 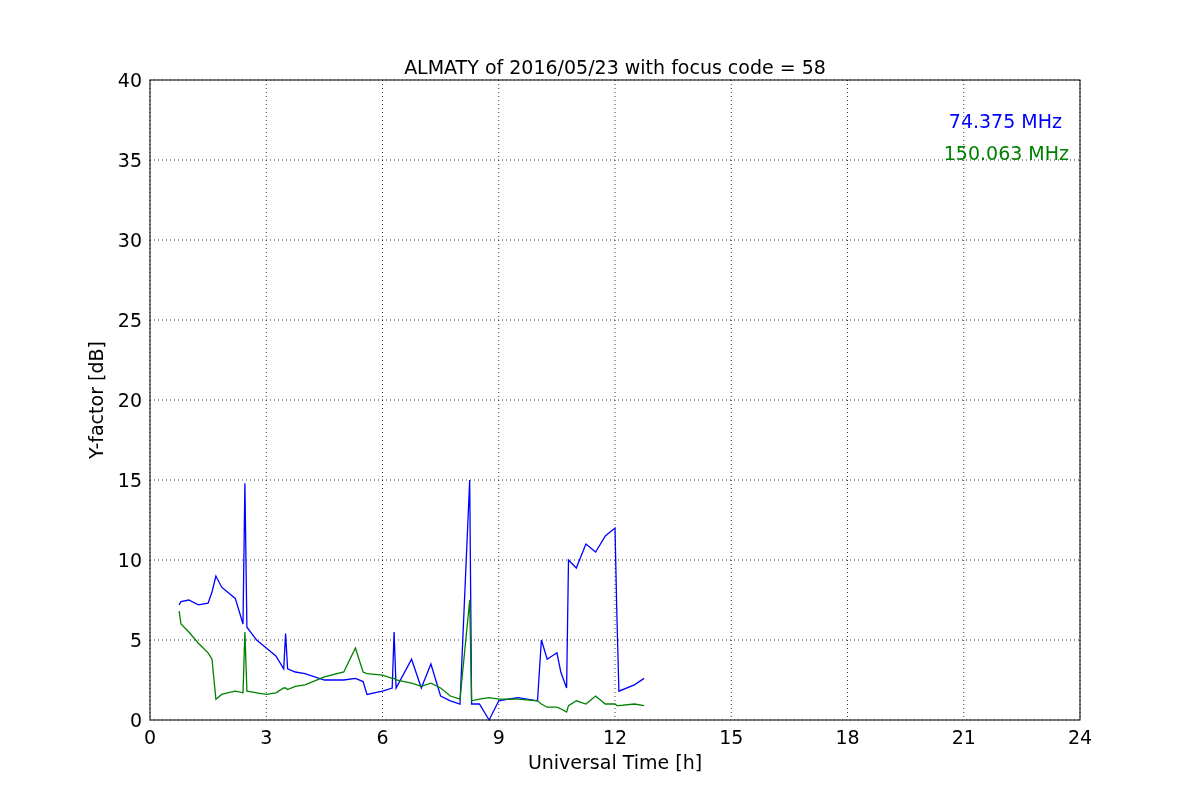 I want to click on y-tick-label: 30, so click(x=129, y=240).